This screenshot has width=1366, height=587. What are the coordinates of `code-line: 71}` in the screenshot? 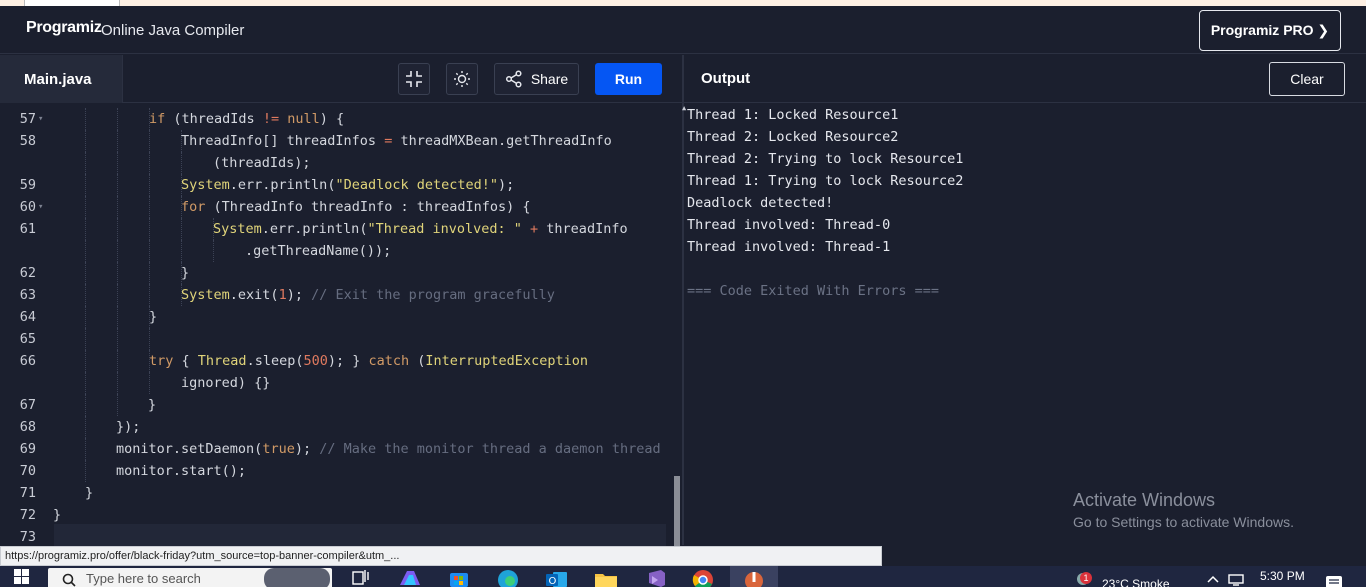 It's located at (336, 493).